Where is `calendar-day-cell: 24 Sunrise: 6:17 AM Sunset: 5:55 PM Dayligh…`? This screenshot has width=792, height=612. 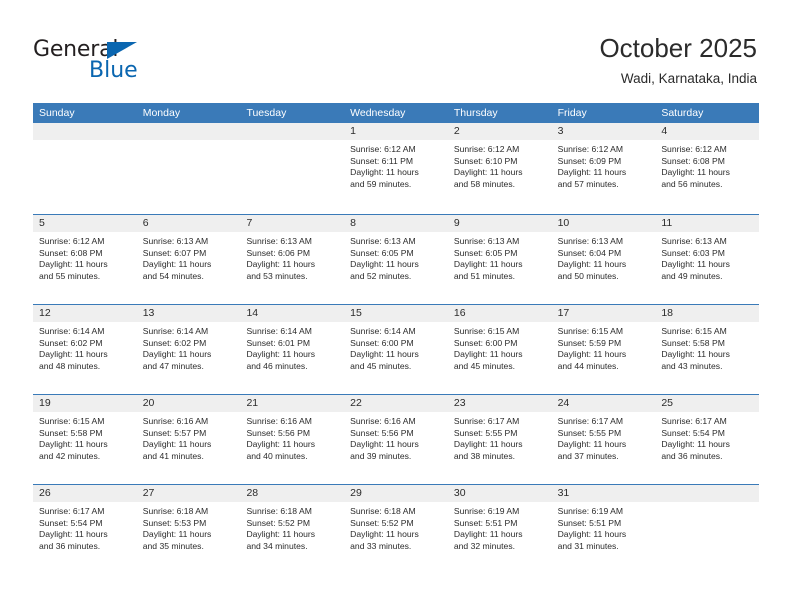
calendar-day-cell: 24 Sunrise: 6:17 AM Sunset: 5:55 PM Dayligh… is located at coordinates (603, 438).